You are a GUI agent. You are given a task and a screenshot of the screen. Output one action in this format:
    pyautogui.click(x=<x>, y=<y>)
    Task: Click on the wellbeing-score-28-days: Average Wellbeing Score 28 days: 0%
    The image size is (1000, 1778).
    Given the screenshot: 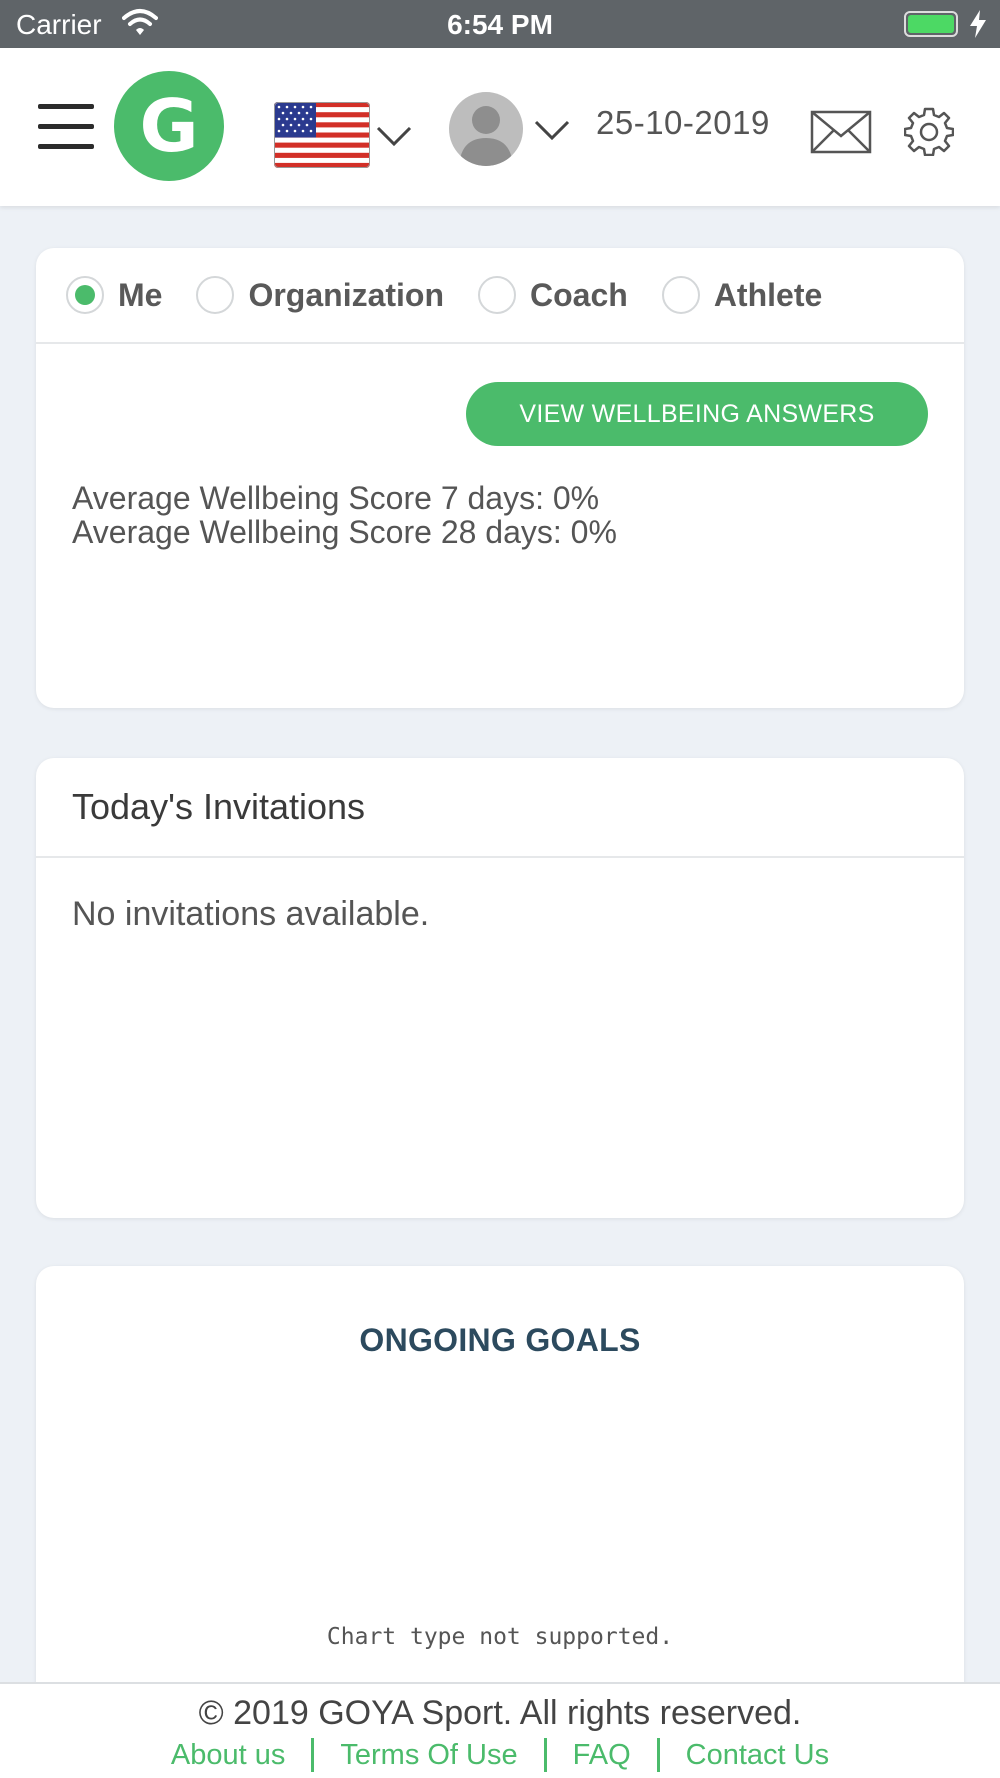 What is the action you would take?
    pyautogui.click(x=344, y=532)
    